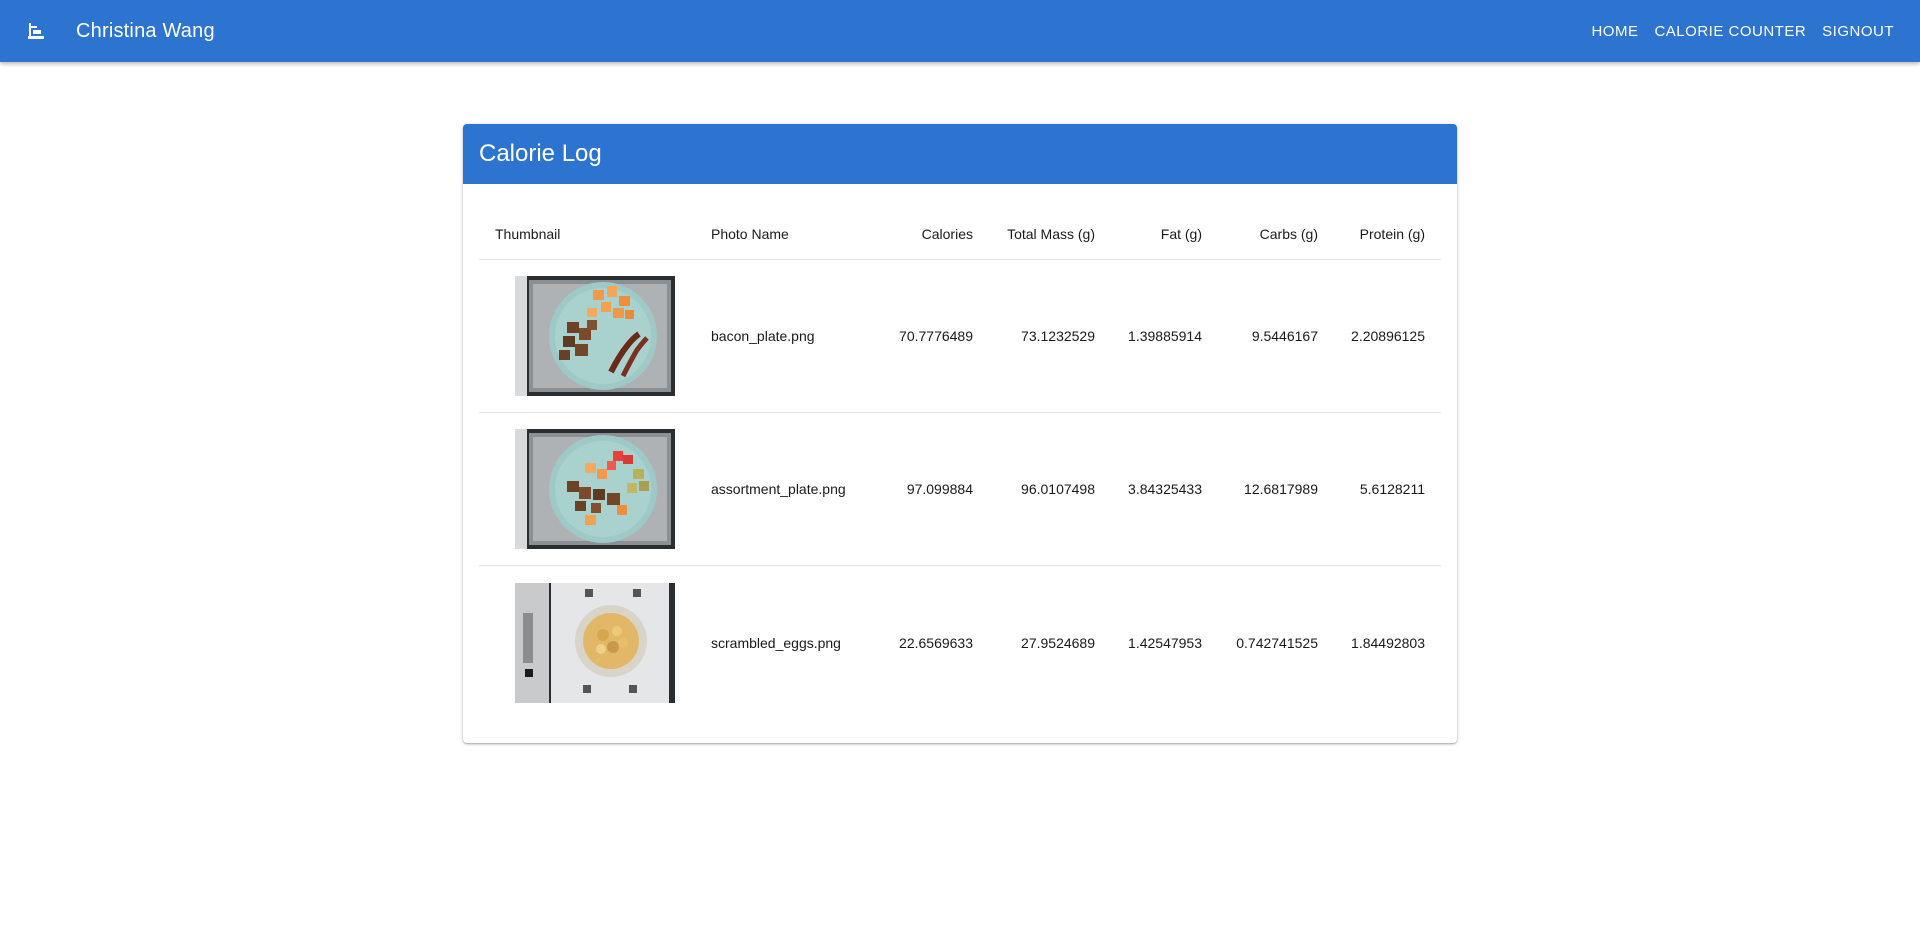 This screenshot has height=933, width=1920. I want to click on total-mass-value: 27.9524689, so click(1058, 642).